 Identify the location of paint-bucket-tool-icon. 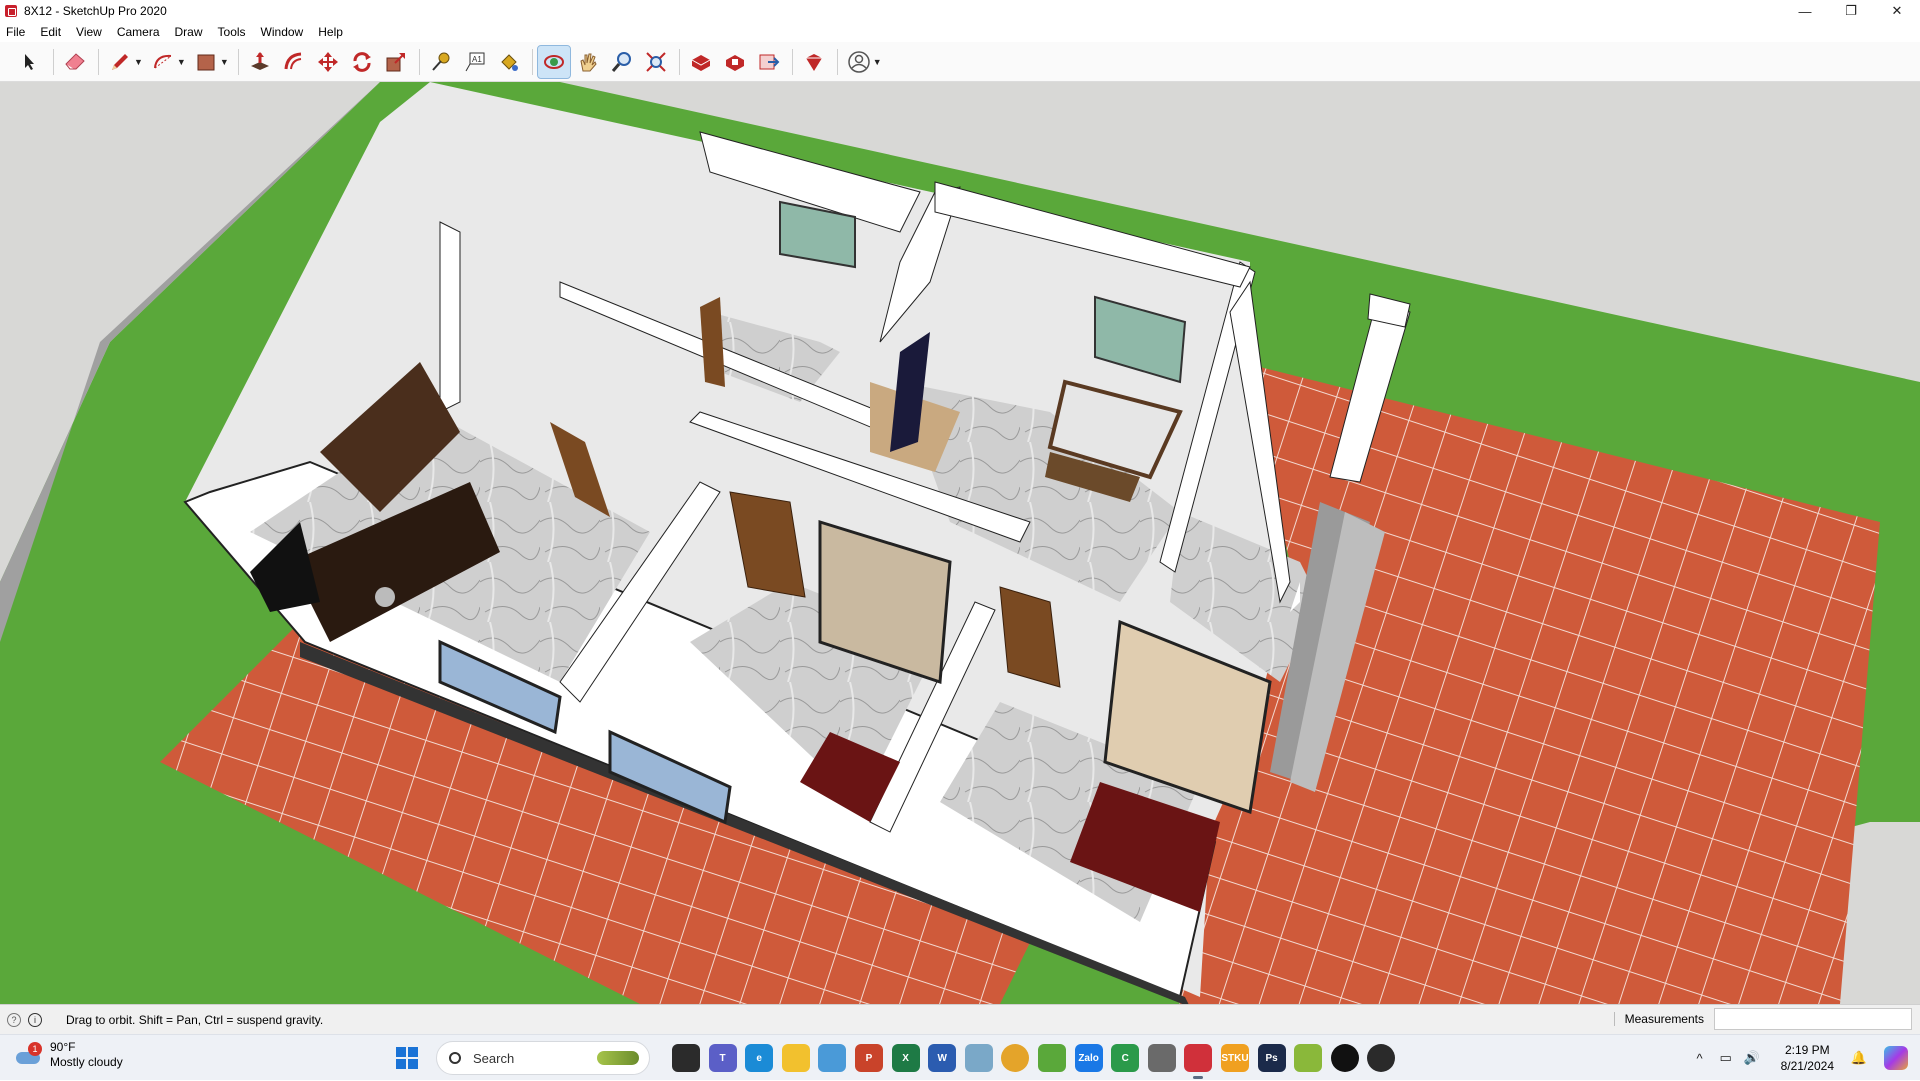
(509, 62).